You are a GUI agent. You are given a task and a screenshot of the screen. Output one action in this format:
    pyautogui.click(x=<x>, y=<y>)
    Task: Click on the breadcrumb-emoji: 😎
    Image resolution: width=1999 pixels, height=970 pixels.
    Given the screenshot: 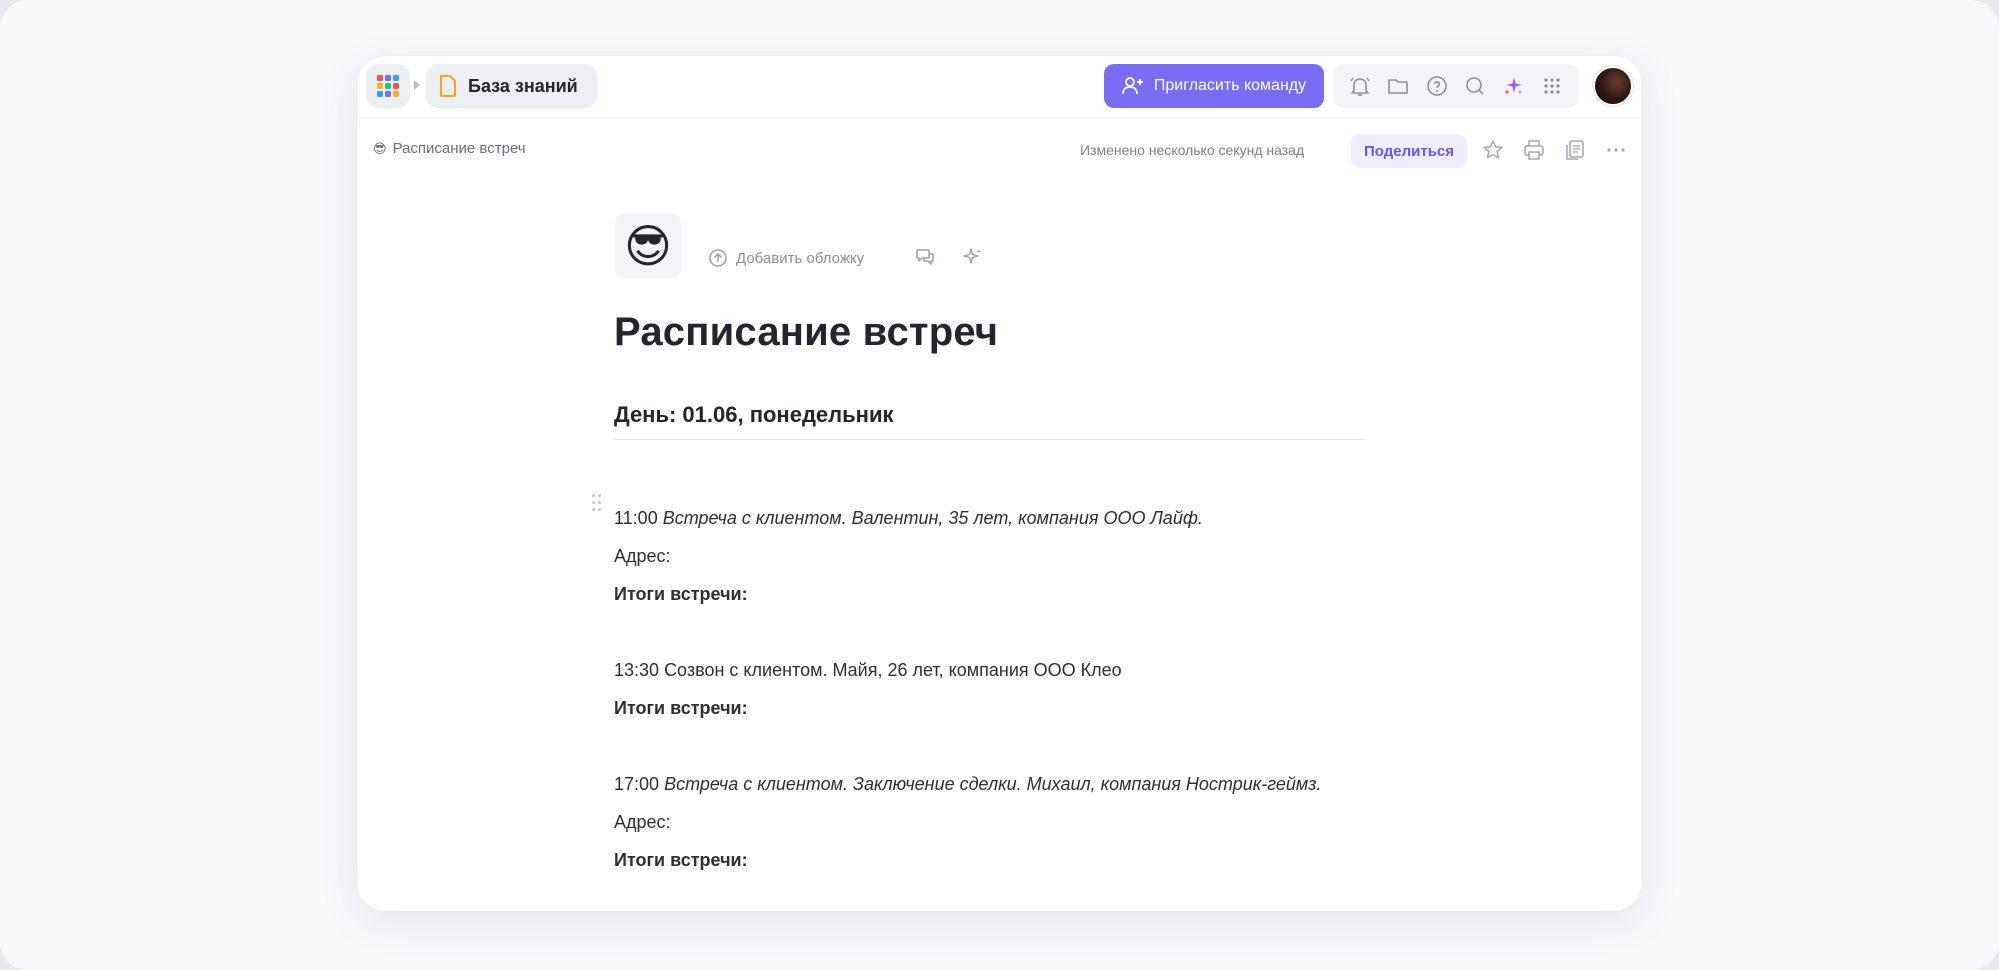 What is the action you would take?
    pyautogui.click(x=380, y=148)
    